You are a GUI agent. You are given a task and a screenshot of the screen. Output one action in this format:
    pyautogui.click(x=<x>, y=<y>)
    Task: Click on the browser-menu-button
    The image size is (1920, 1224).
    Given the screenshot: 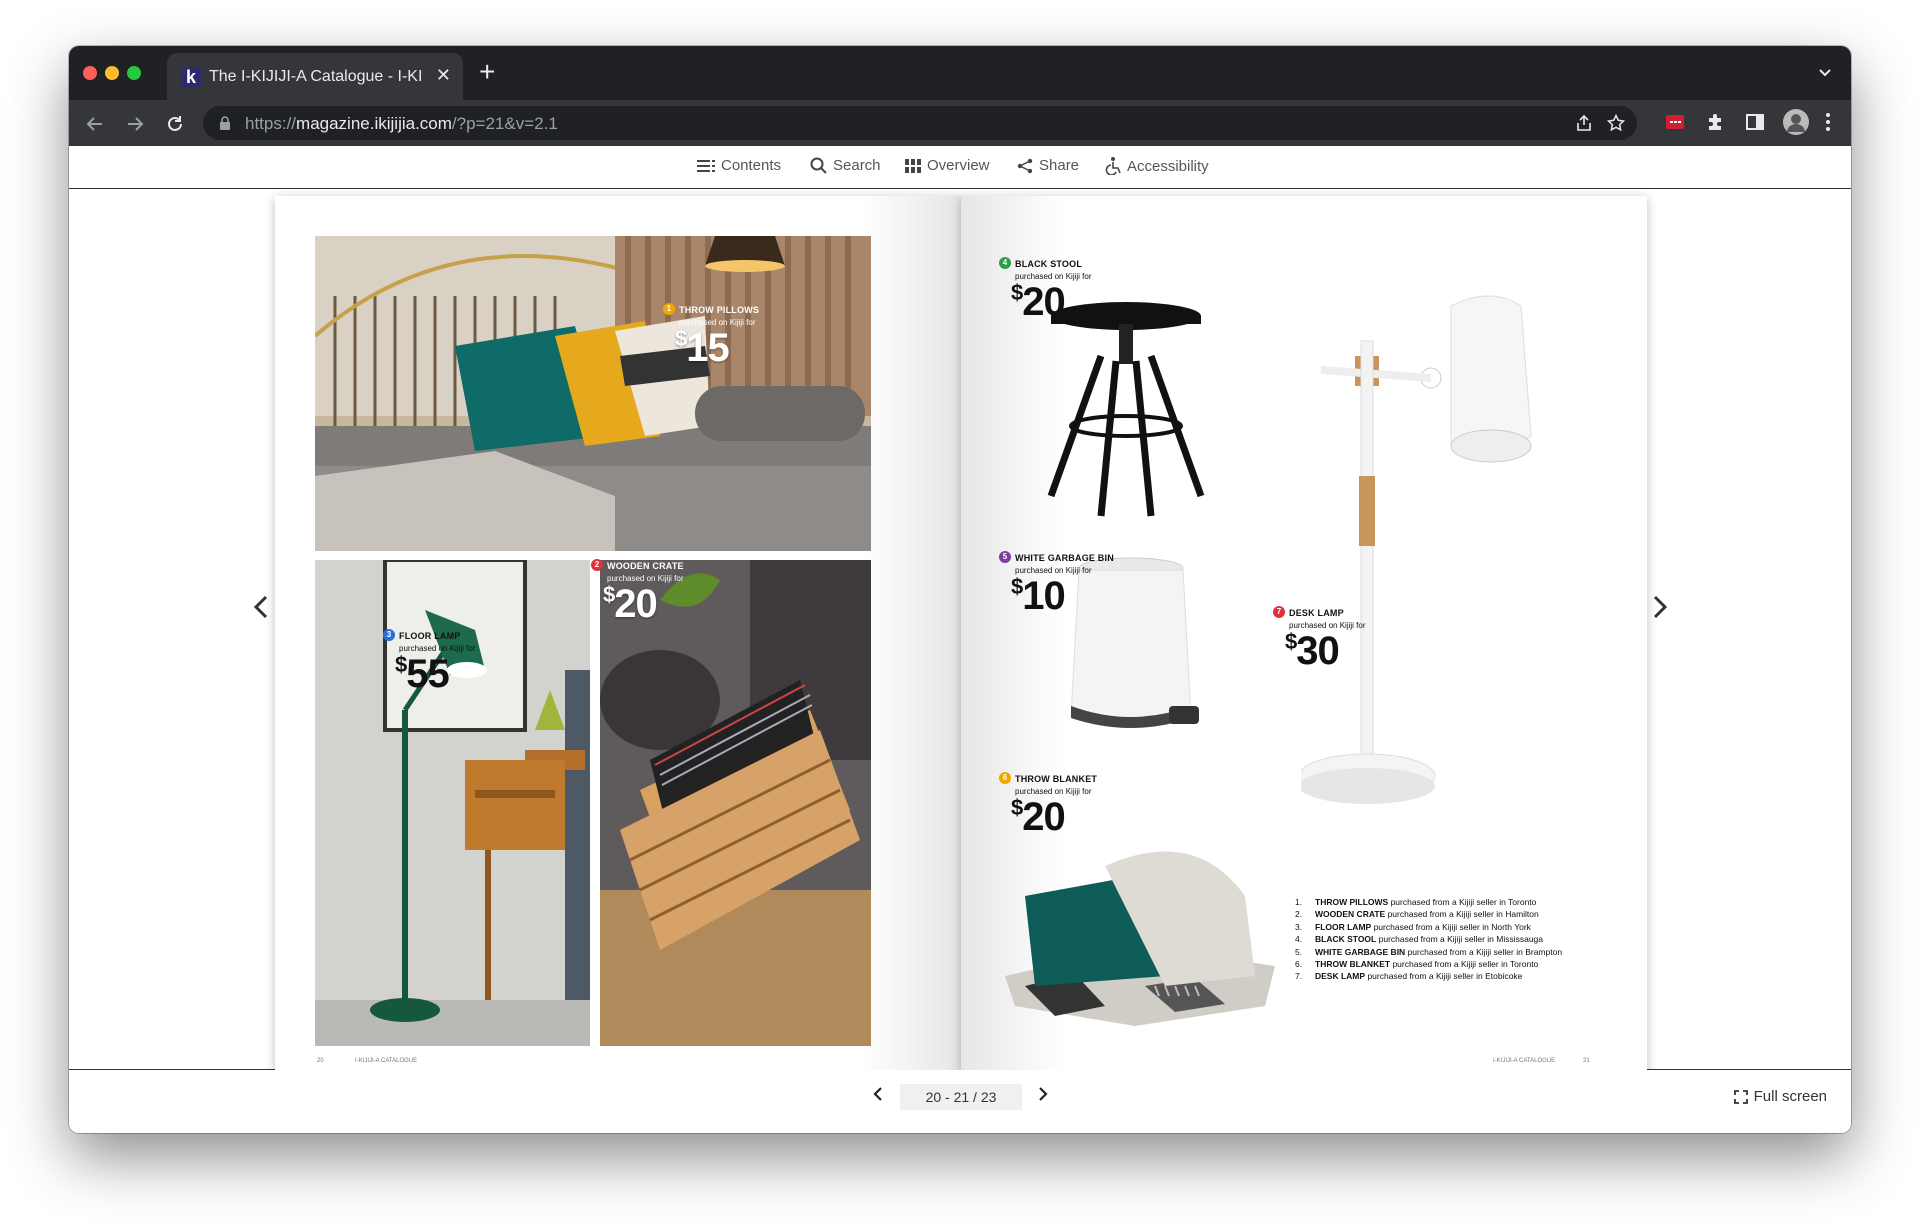 What is the action you would take?
    pyautogui.click(x=1828, y=124)
    